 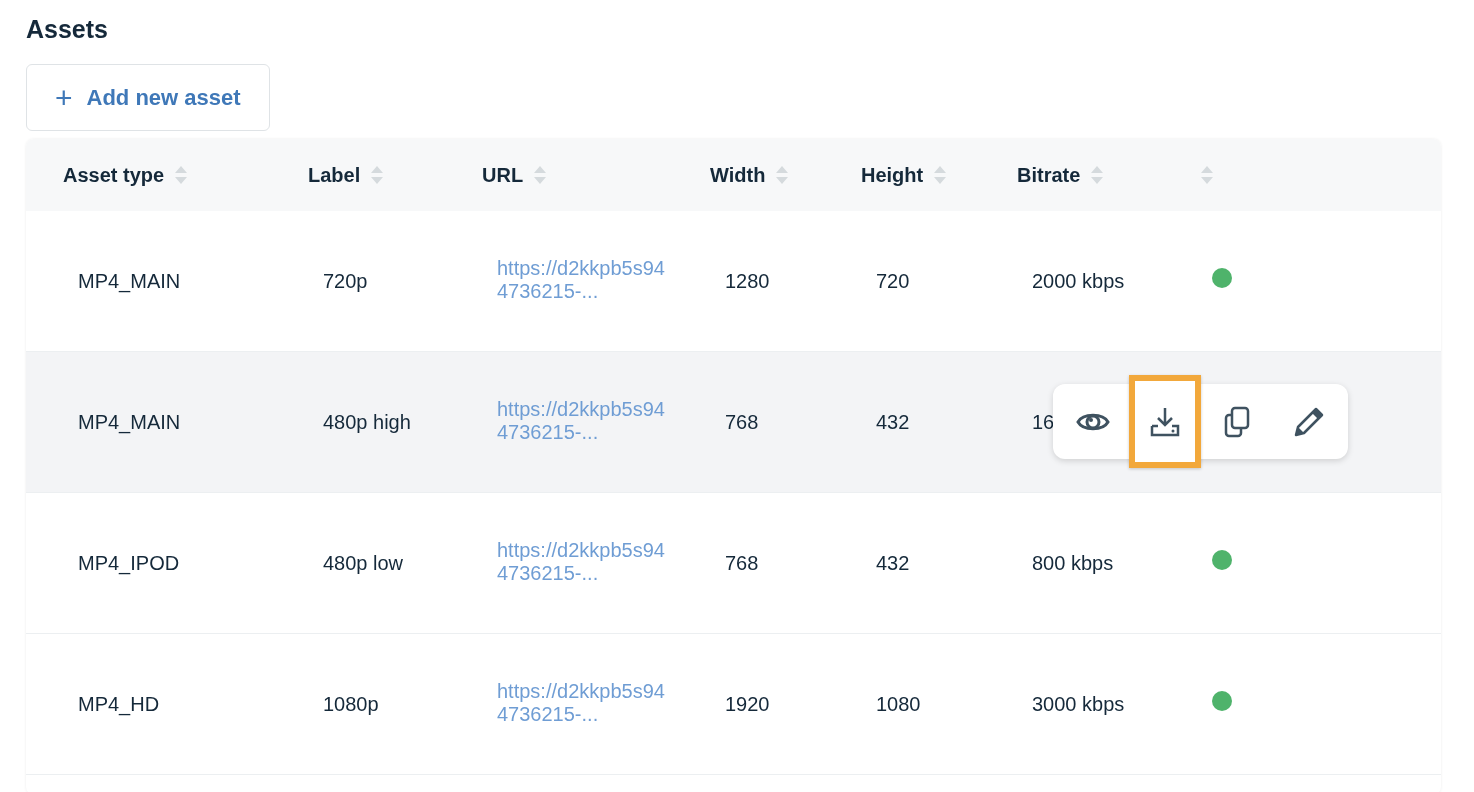 What do you see at coordinates (129, 563) in the screenshot?
I see `table-cell: MP4_IPOD` at bounding box center [129, 563].